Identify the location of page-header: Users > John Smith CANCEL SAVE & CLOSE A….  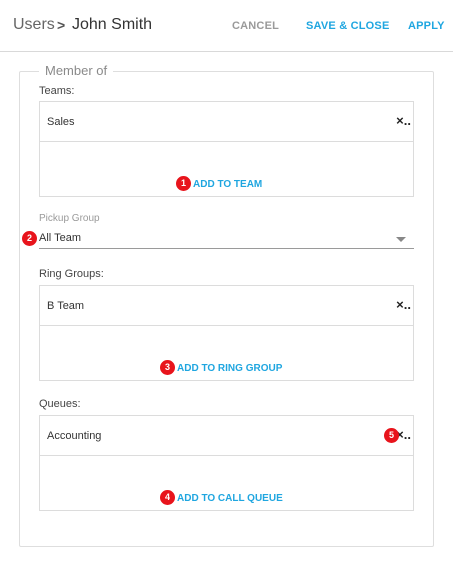
(226, 26).